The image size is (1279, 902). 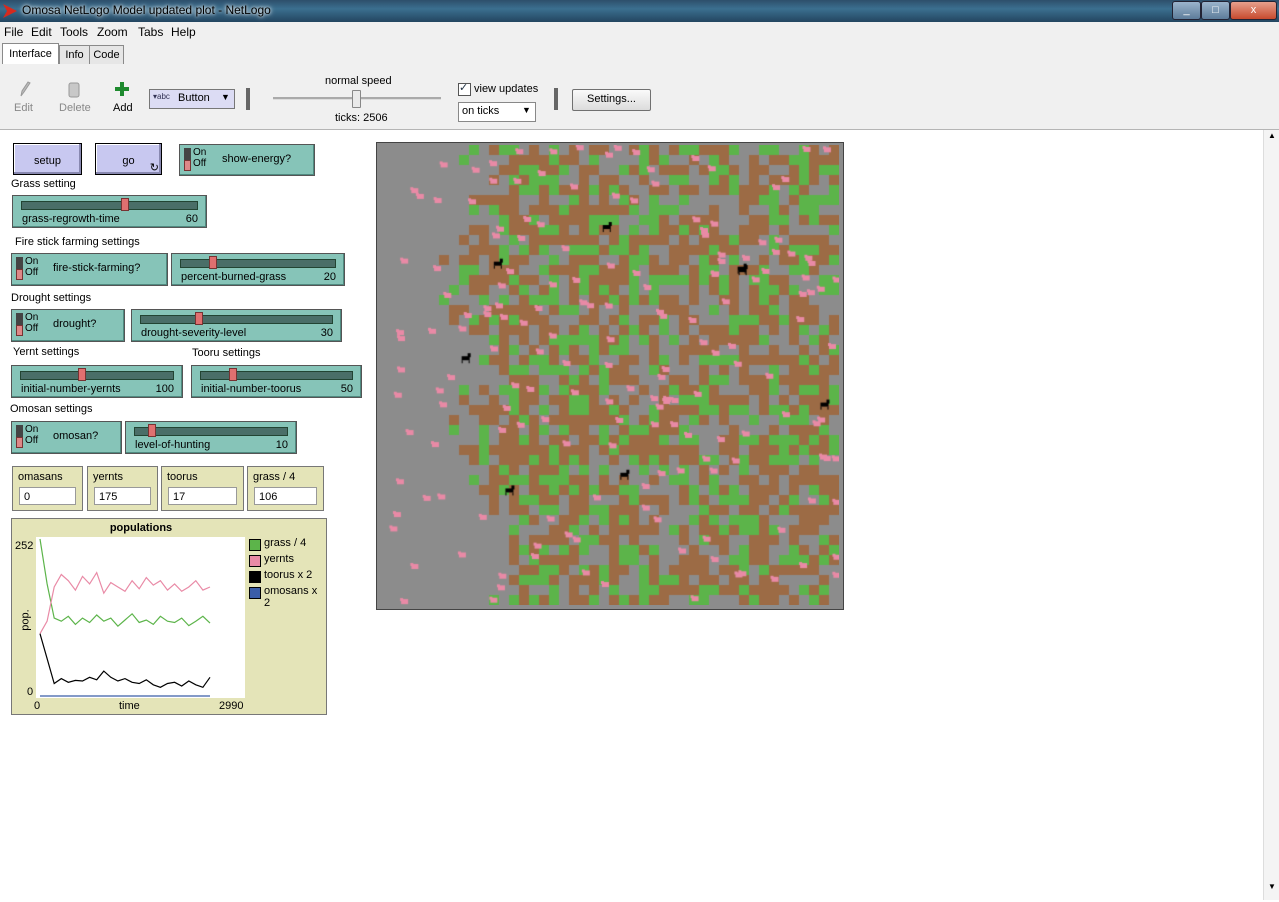 What do you see at coordinates (1215, 10) in the screenshot?
I see `maximize-button: □` at bounding box center [1215, 10].